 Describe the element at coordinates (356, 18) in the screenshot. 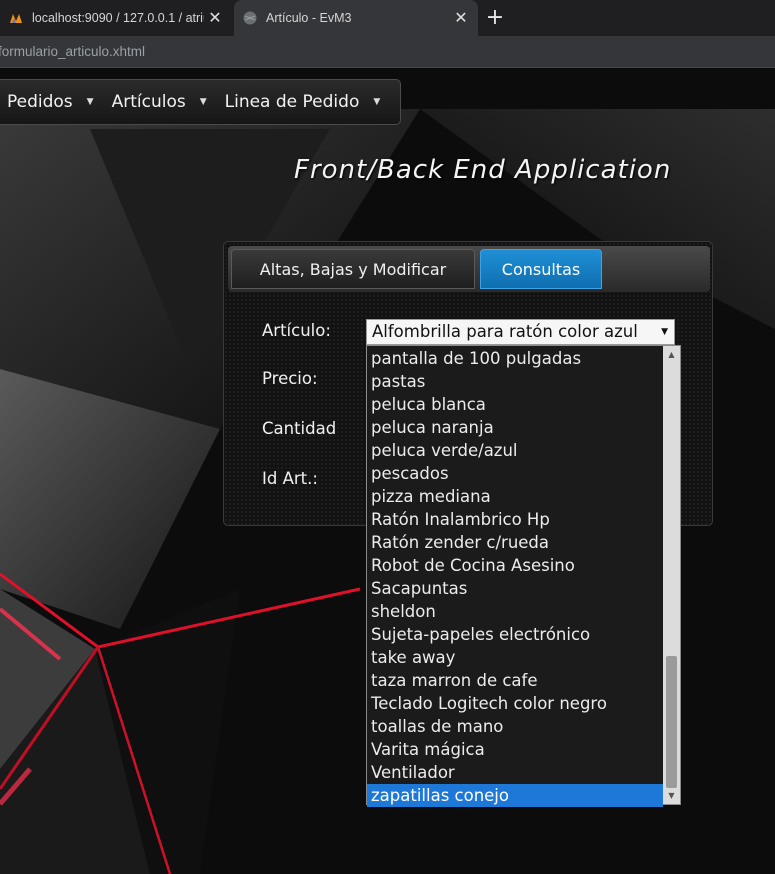

I see `browser-tab-articulo: Artículo - EvM3 ✕` at that location.